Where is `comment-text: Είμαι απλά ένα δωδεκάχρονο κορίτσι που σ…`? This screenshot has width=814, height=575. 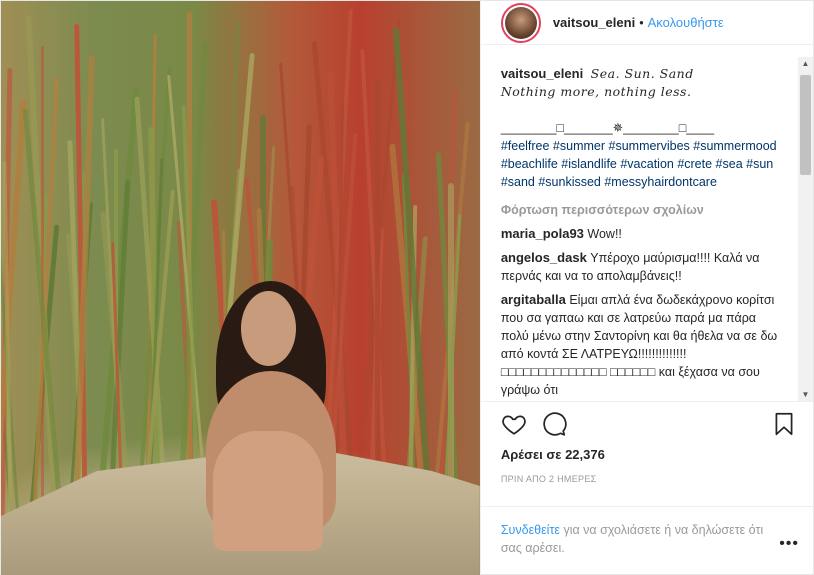 comment-text: Είμαι απλά ένα δωδεκάχρονο κορίτσι που σ… is located at coordinates (639, 345).